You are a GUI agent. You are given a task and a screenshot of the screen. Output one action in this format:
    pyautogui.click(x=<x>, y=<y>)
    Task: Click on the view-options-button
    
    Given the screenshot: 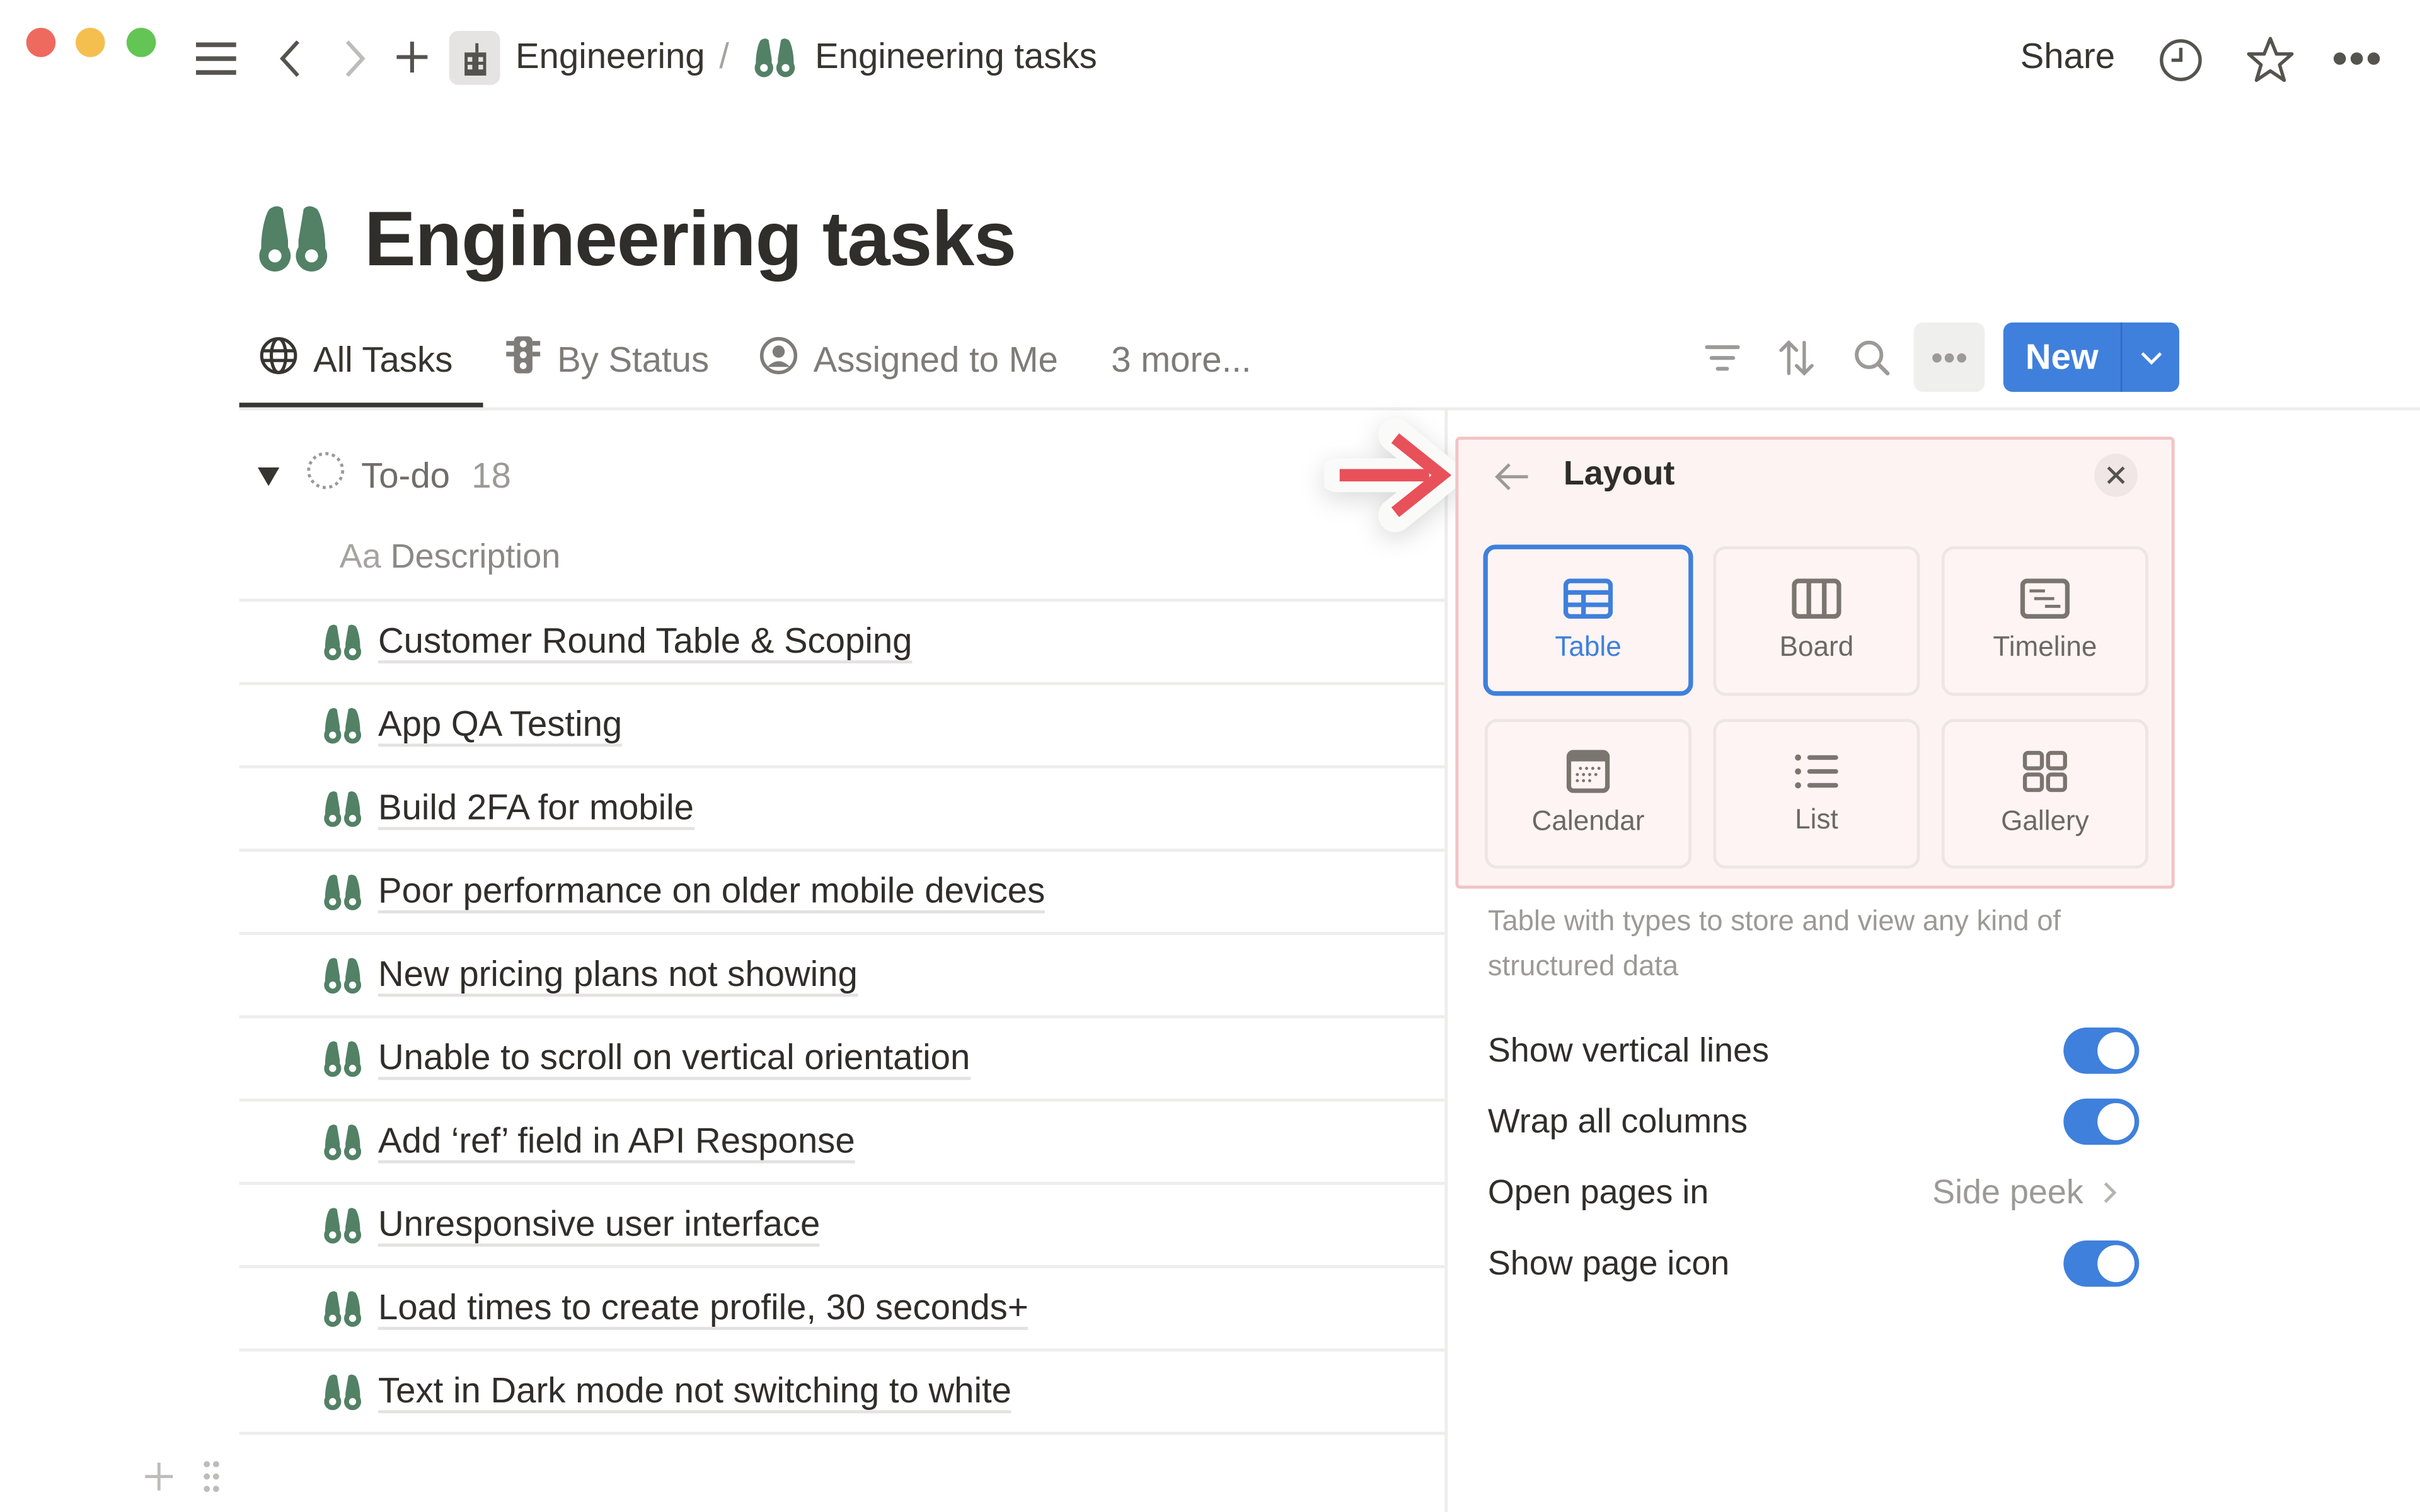 What is the action you would take?
    pyautogui.click(x=1949, y=357)
    